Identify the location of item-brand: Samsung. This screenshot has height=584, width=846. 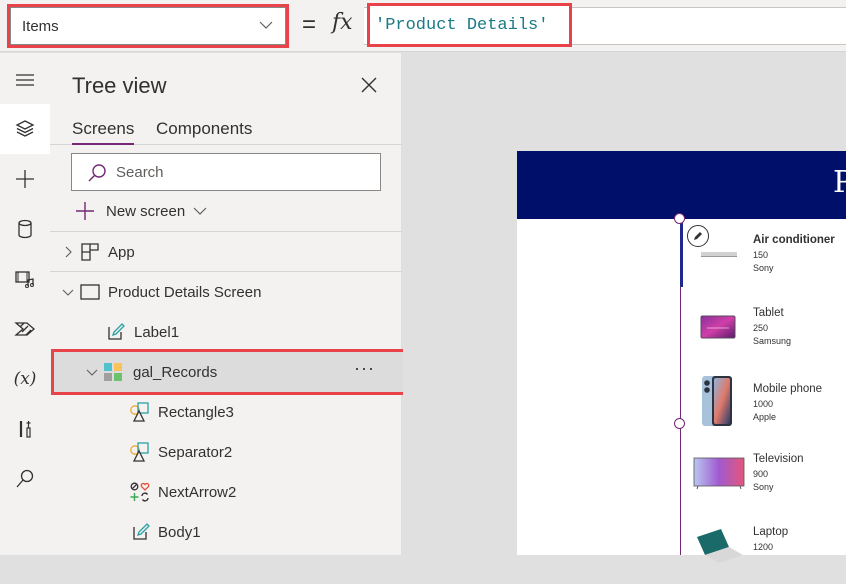
(772, 341).